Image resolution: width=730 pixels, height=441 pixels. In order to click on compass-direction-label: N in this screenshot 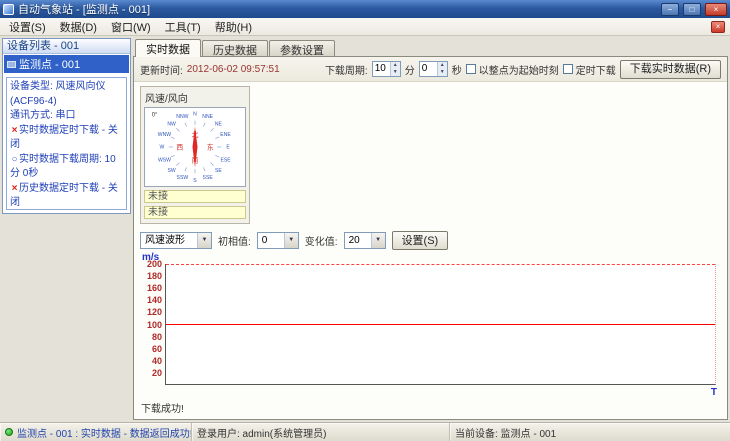, I will do `click(195, 115)`.